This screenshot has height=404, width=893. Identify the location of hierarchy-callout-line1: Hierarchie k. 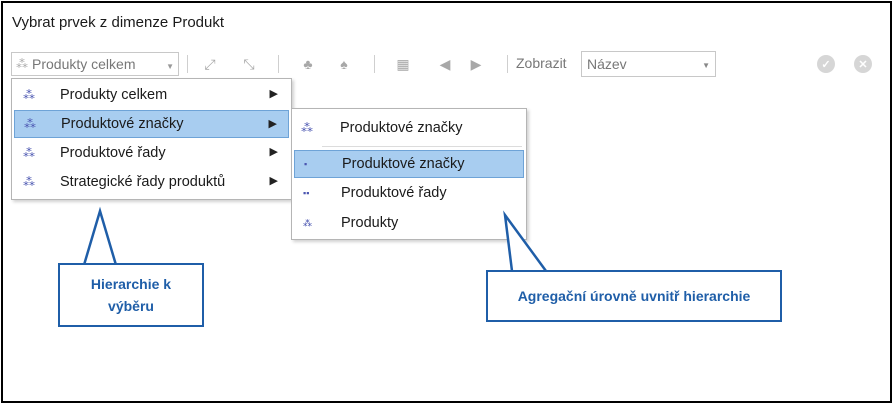
(131, 284).